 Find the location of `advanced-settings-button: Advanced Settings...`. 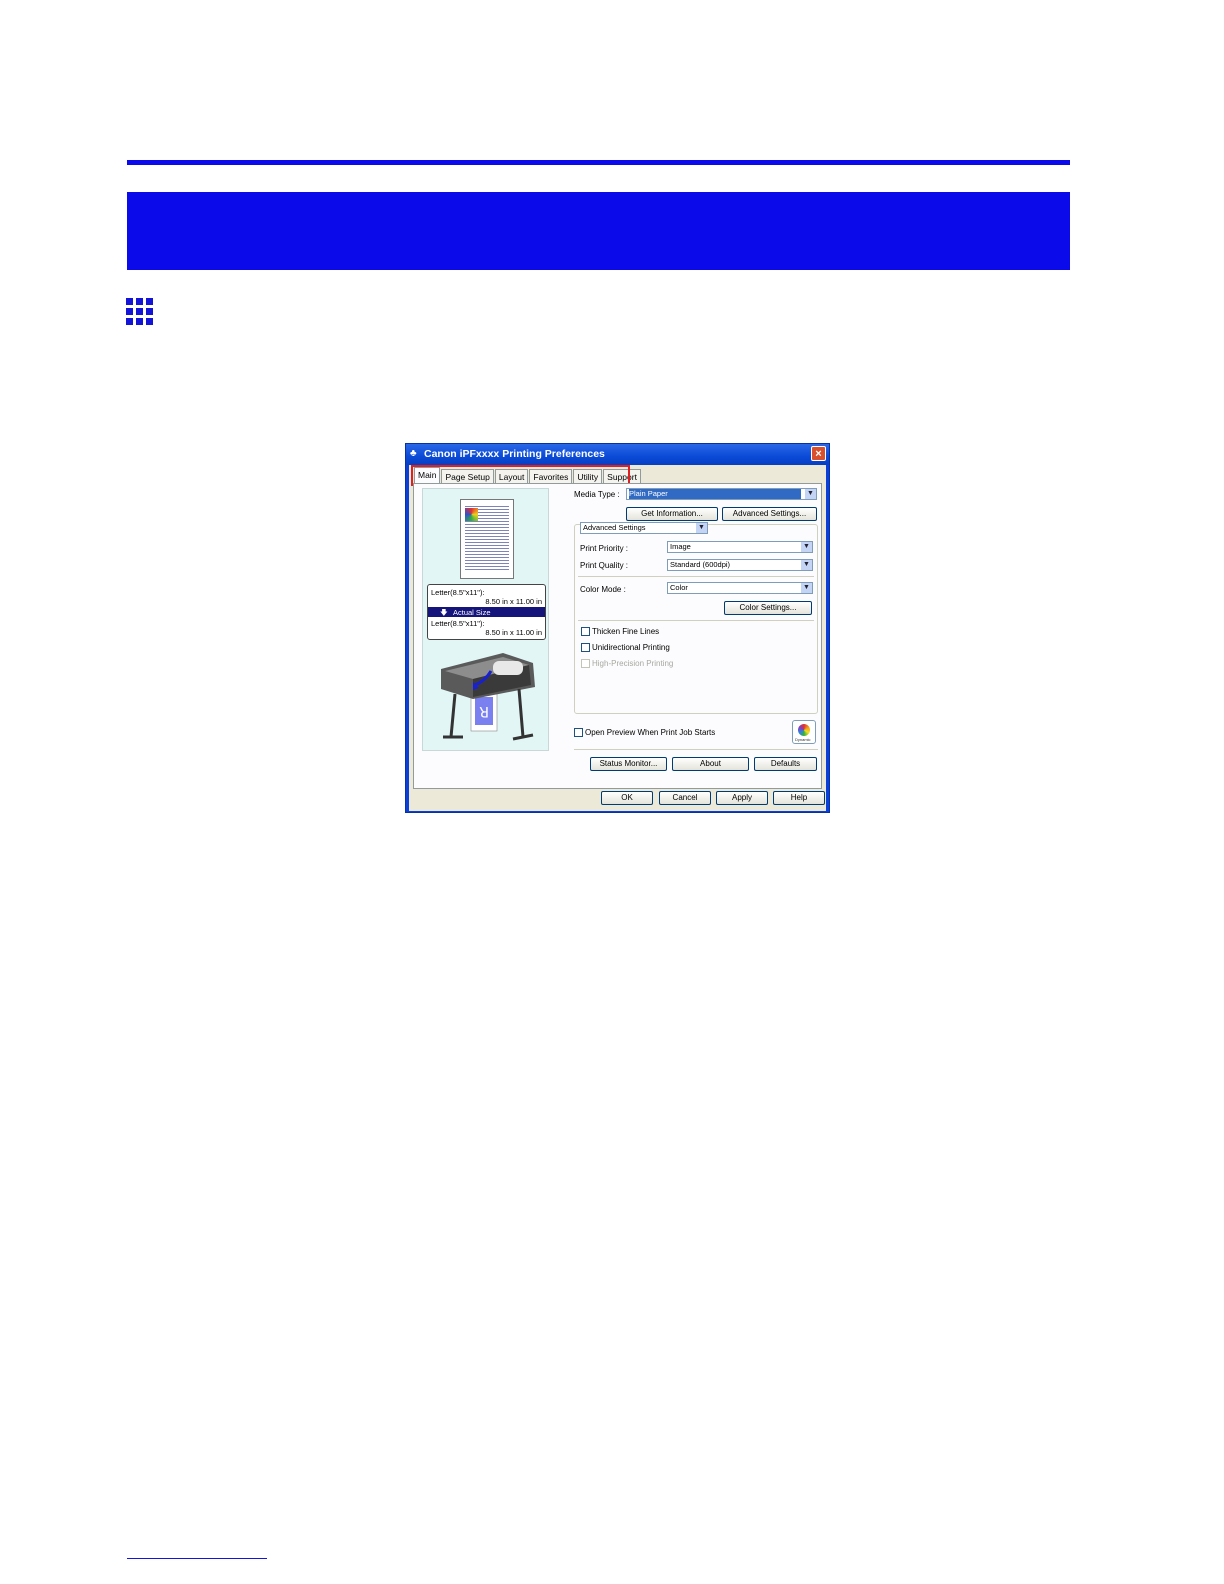

advanced-settings-button: Advanced Settings... is located at coordinates (769, 514).